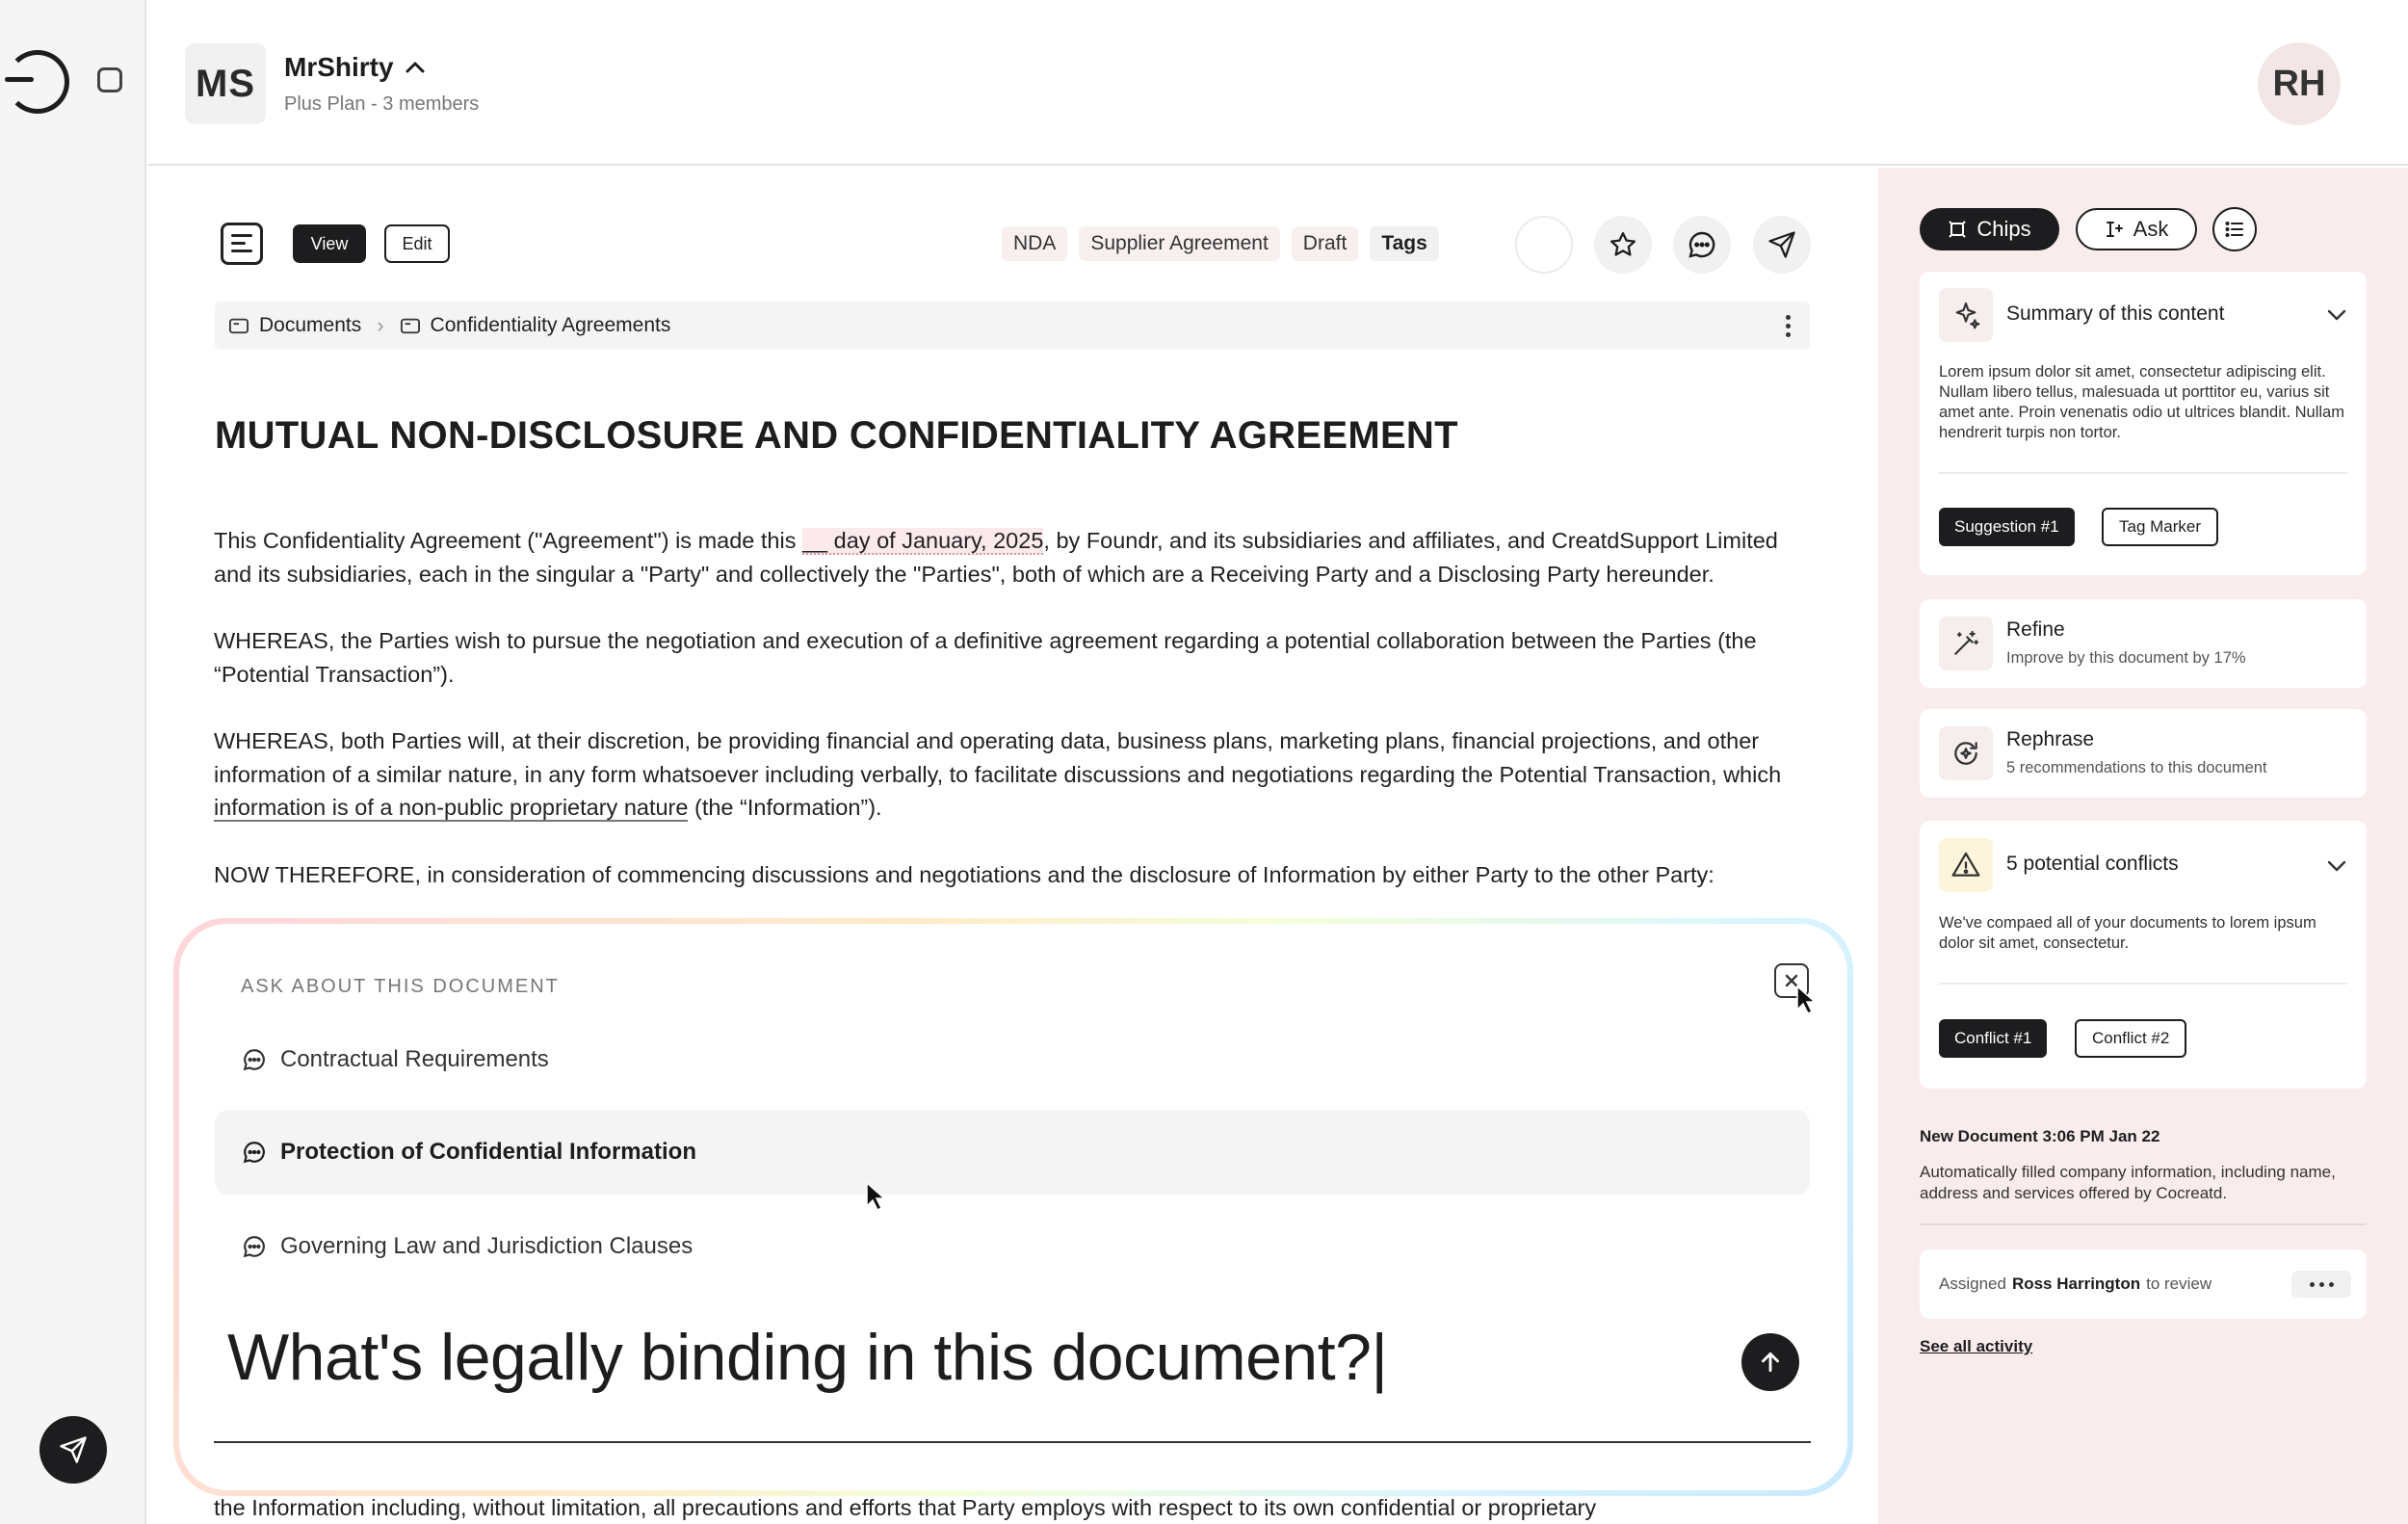 The image size is (2408, 1524). What do you see at coordinates (242, 244) in the screenshot?
I see `document-outline-icon` at bounding box center [242, 244].